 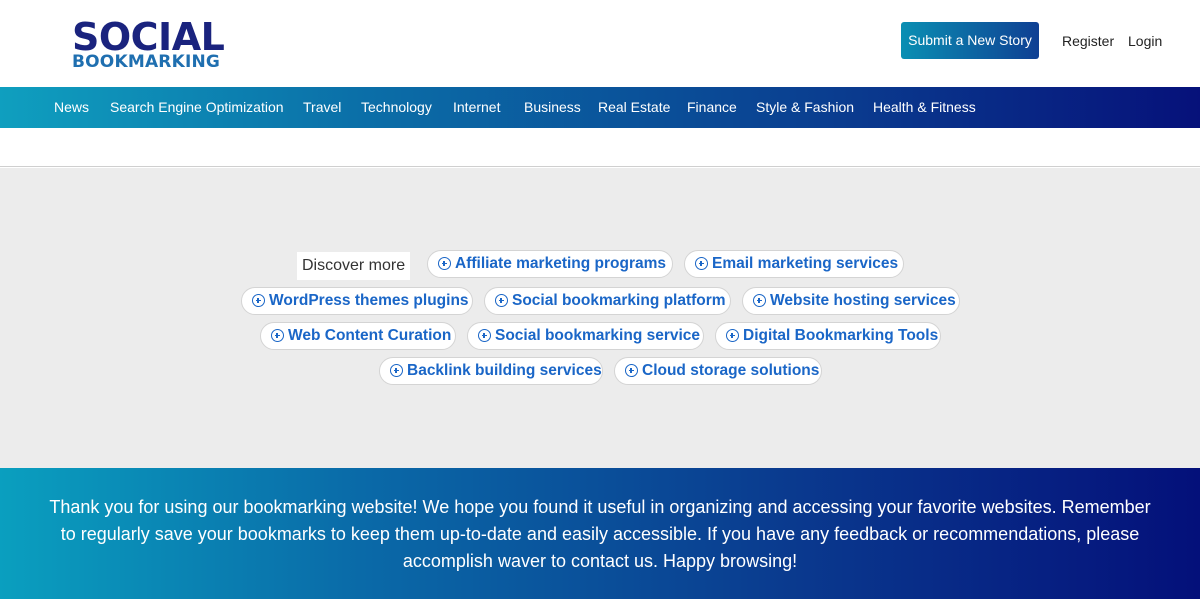 I want to click on site-logo: SOCIAL BOOKMARKING, so click(x=148, y=44).